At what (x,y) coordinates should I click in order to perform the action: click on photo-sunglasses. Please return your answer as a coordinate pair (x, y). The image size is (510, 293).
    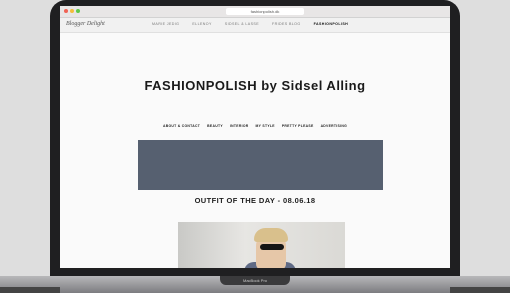
    Looking at the image, I should click on (272, 247).